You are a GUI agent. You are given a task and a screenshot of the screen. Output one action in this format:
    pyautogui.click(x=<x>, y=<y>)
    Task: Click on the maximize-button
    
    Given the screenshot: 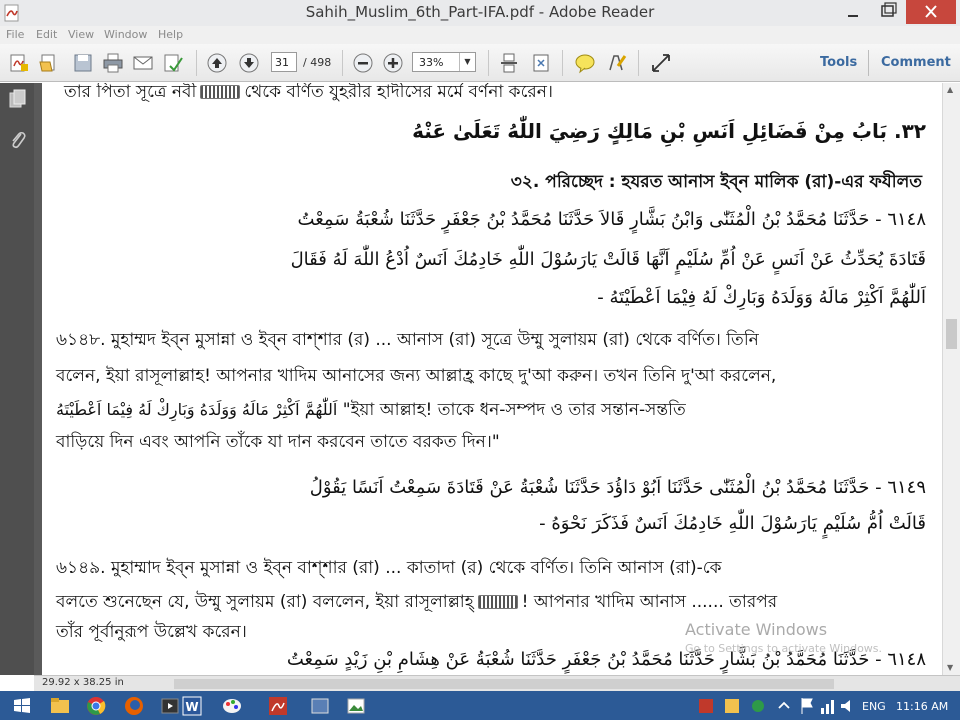 What is the action you would take?
    pyautogui.click(x=888, y=12)
    